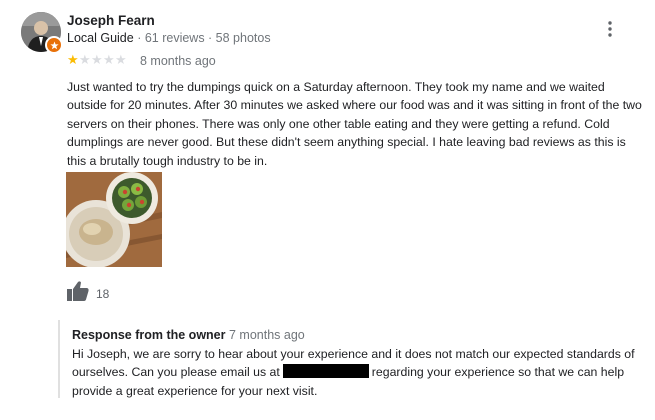  I want to click on owner-response-label: Response from the owner, so click(149, 335).